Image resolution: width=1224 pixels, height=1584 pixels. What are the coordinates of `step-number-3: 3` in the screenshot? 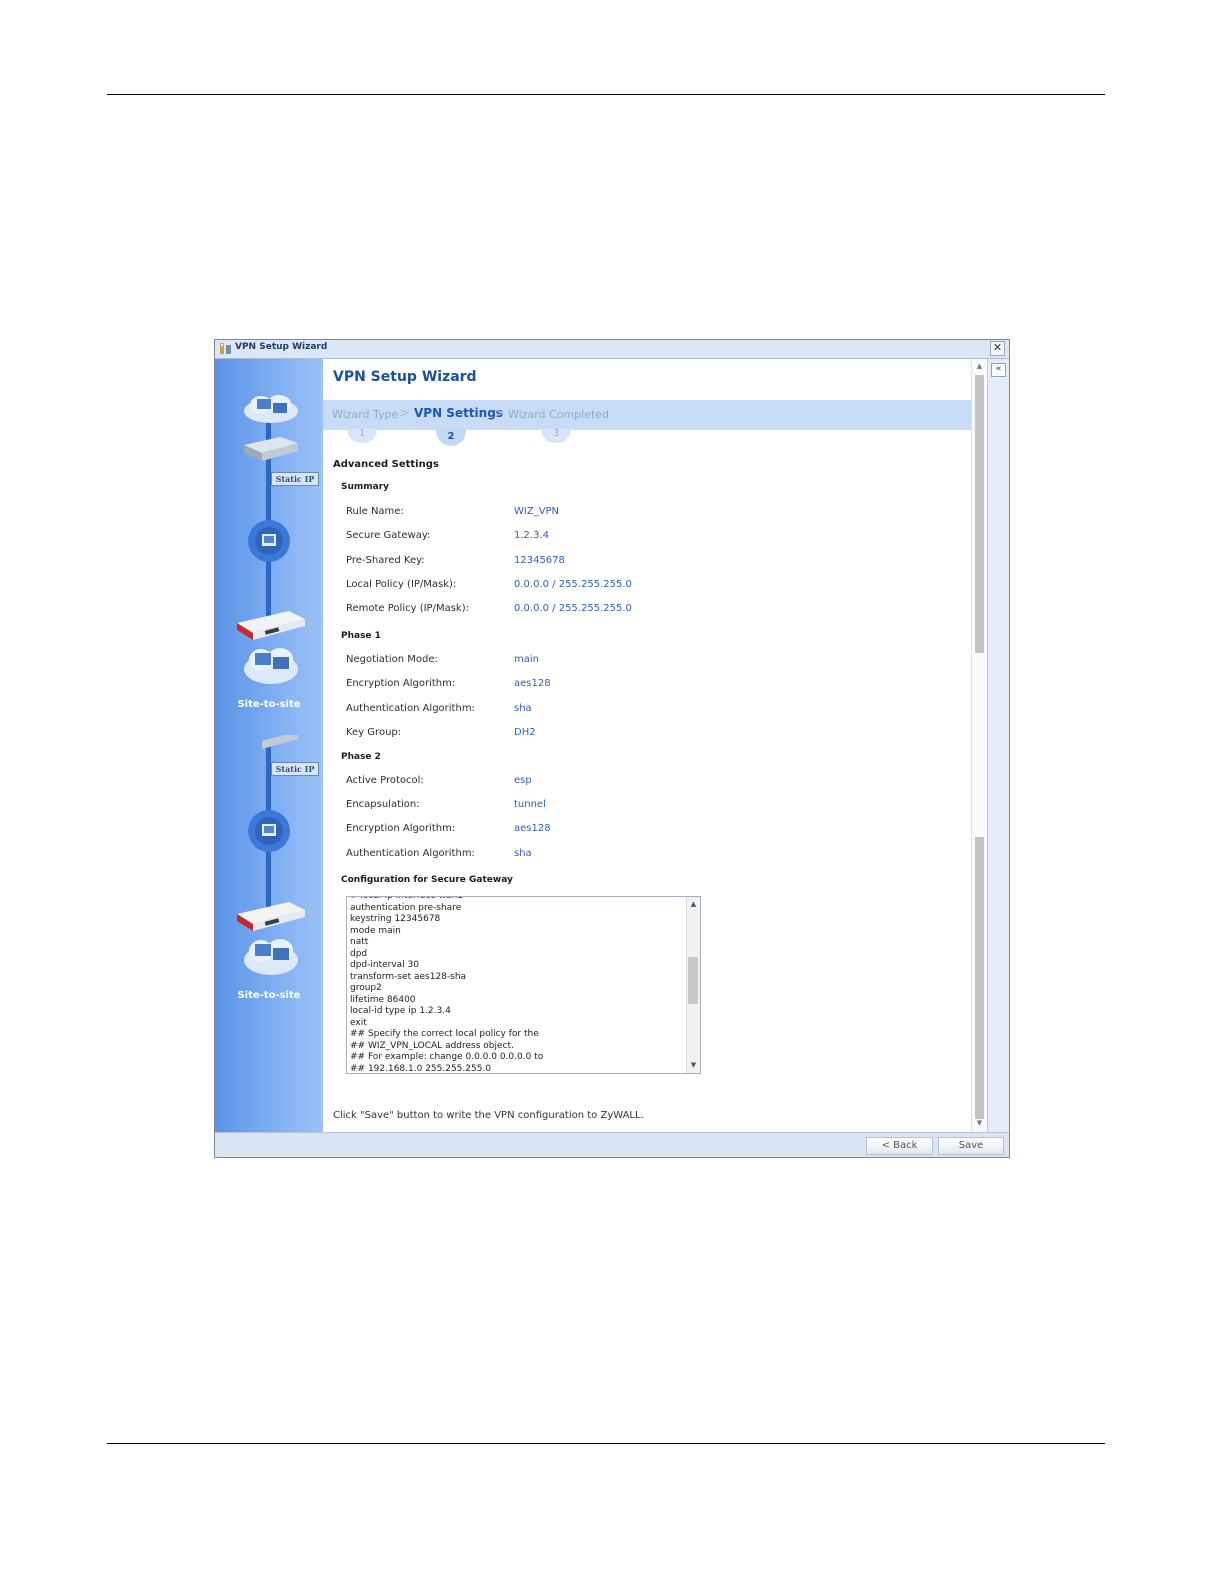 It's located at (556, 436).